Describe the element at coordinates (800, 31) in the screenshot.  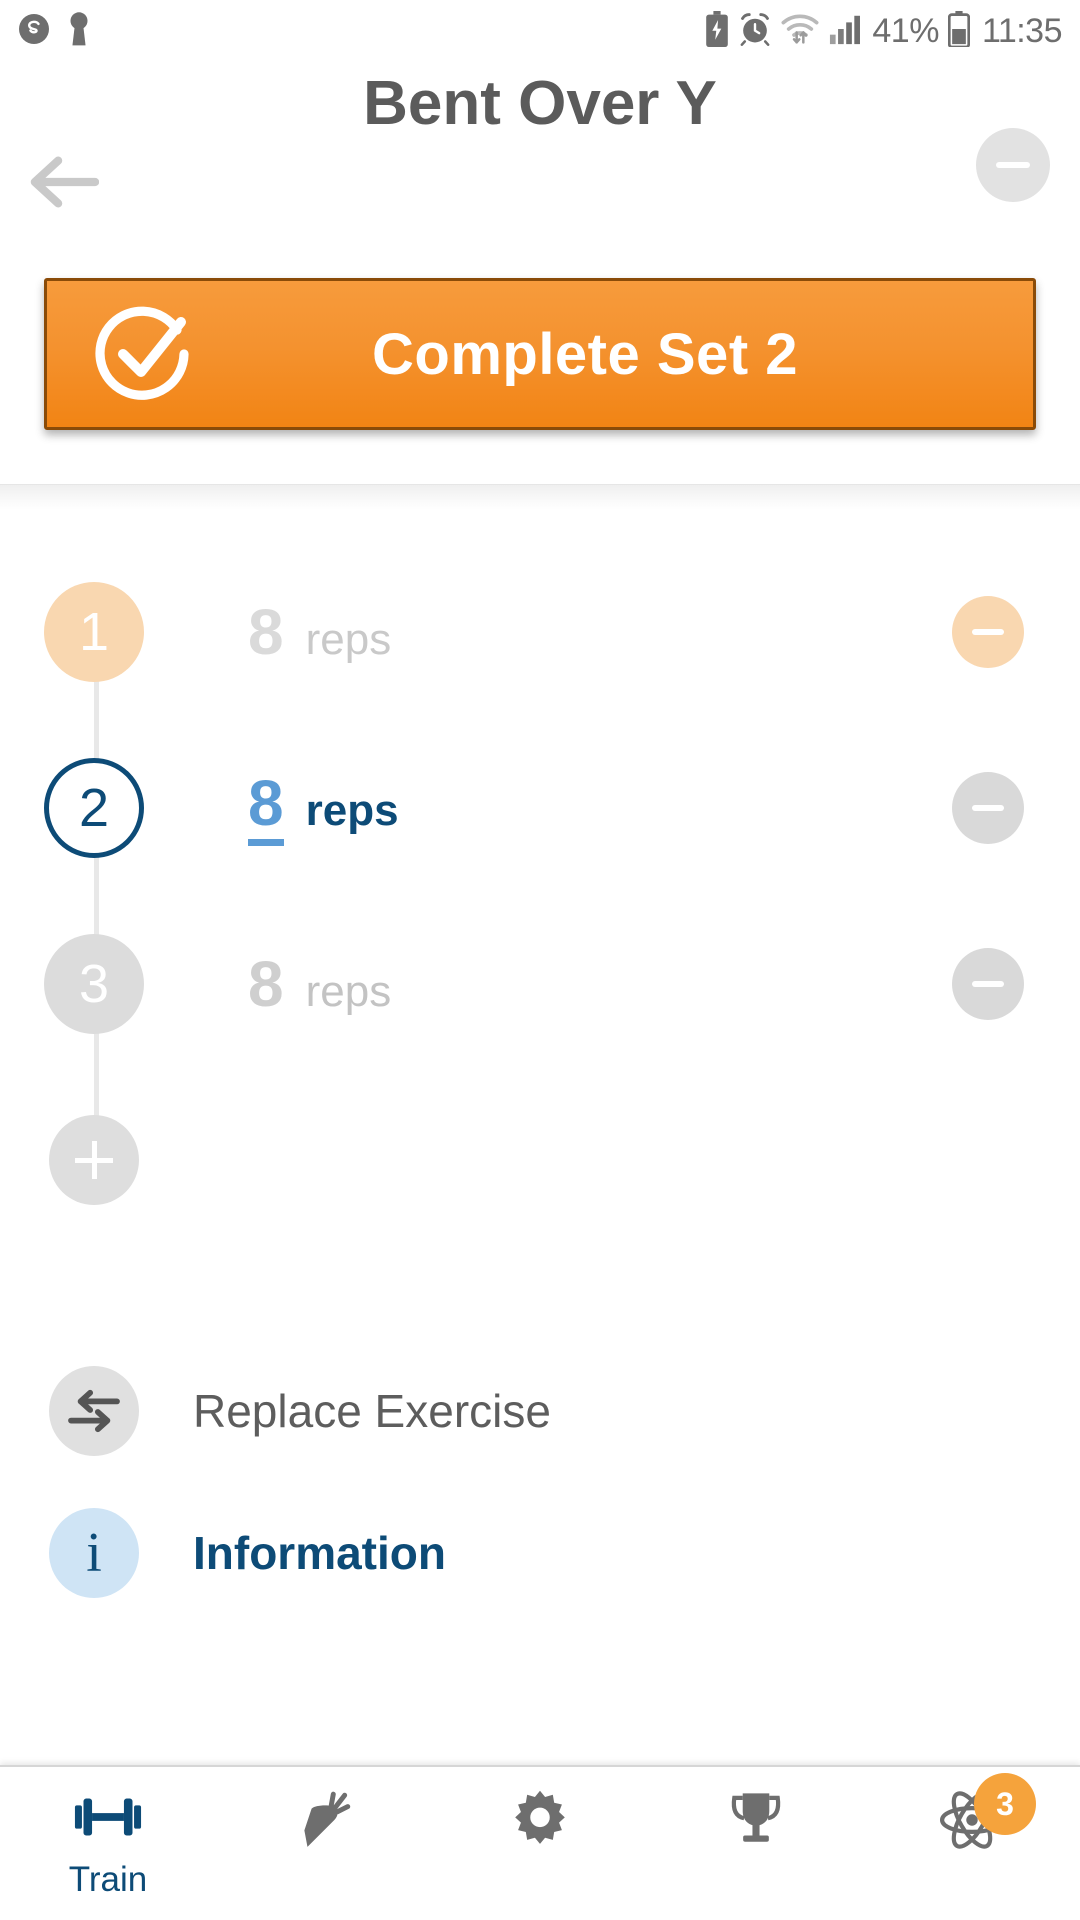
I see `wifi-icon` at that location.